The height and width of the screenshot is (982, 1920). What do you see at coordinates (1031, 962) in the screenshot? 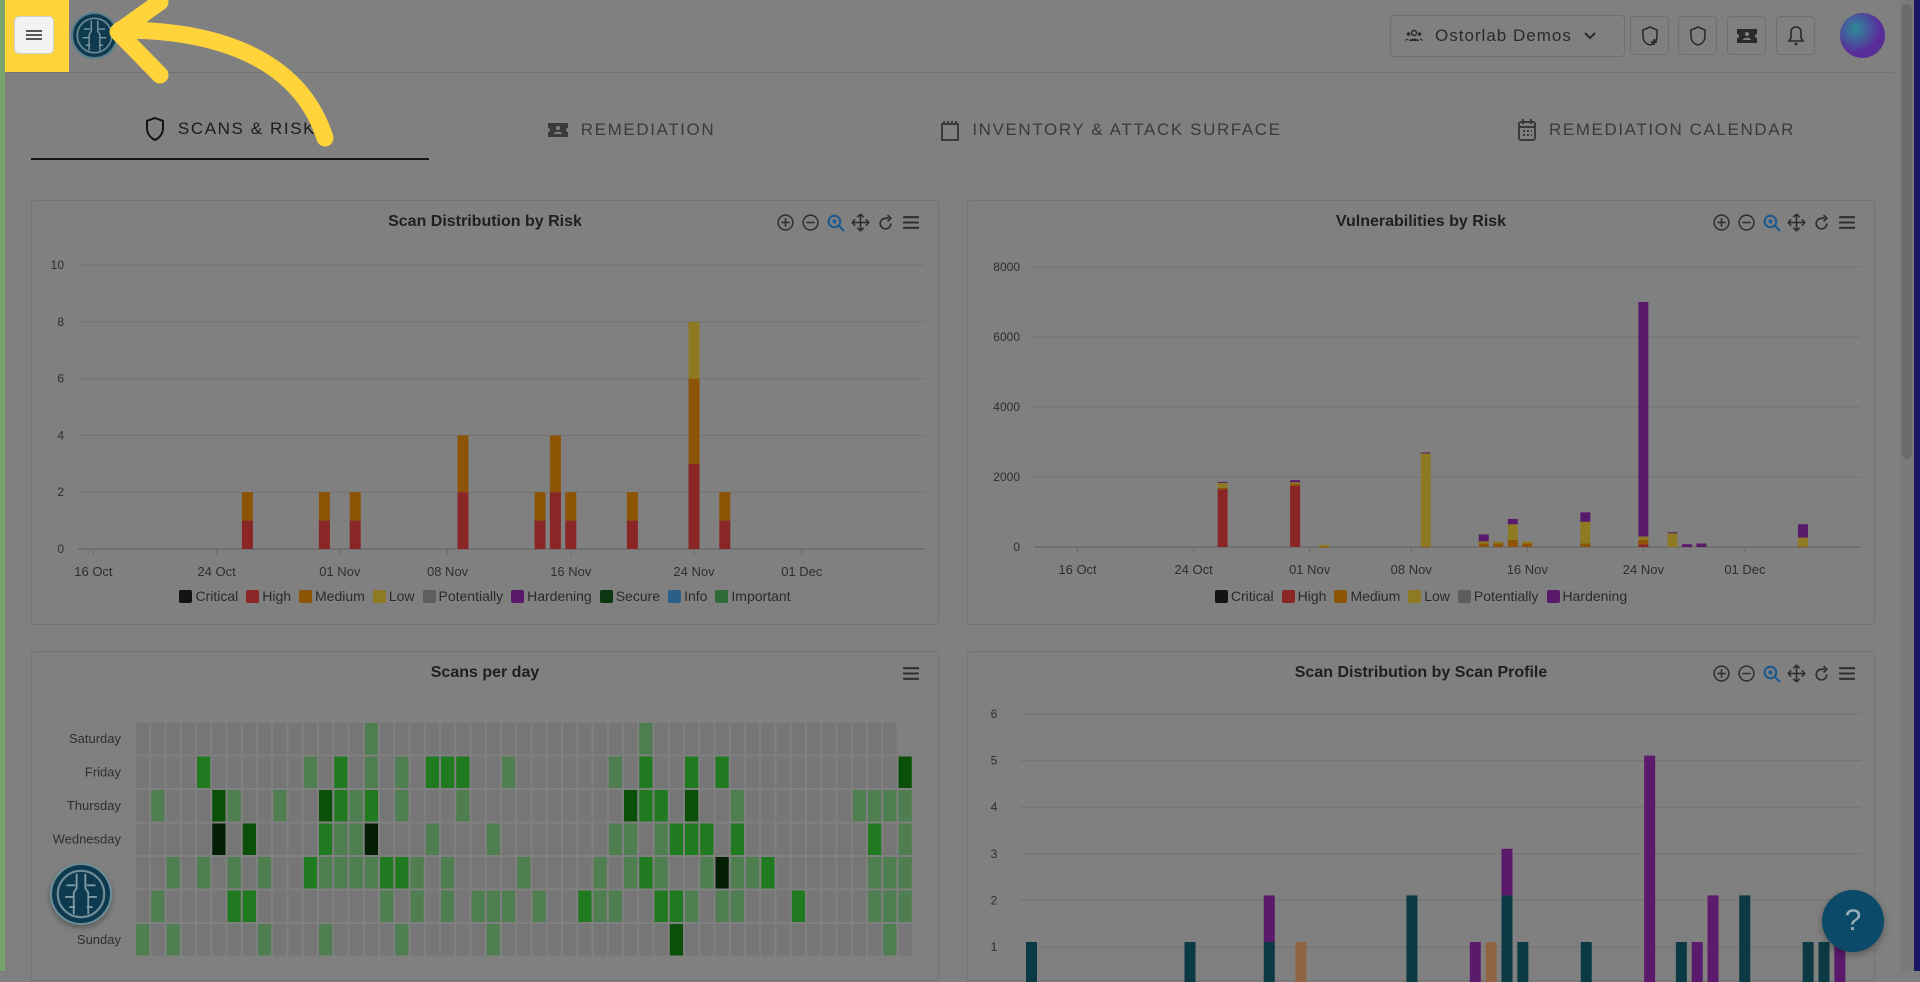
I see `bar-segment-profile_a` at bounding box center [1031, 962].